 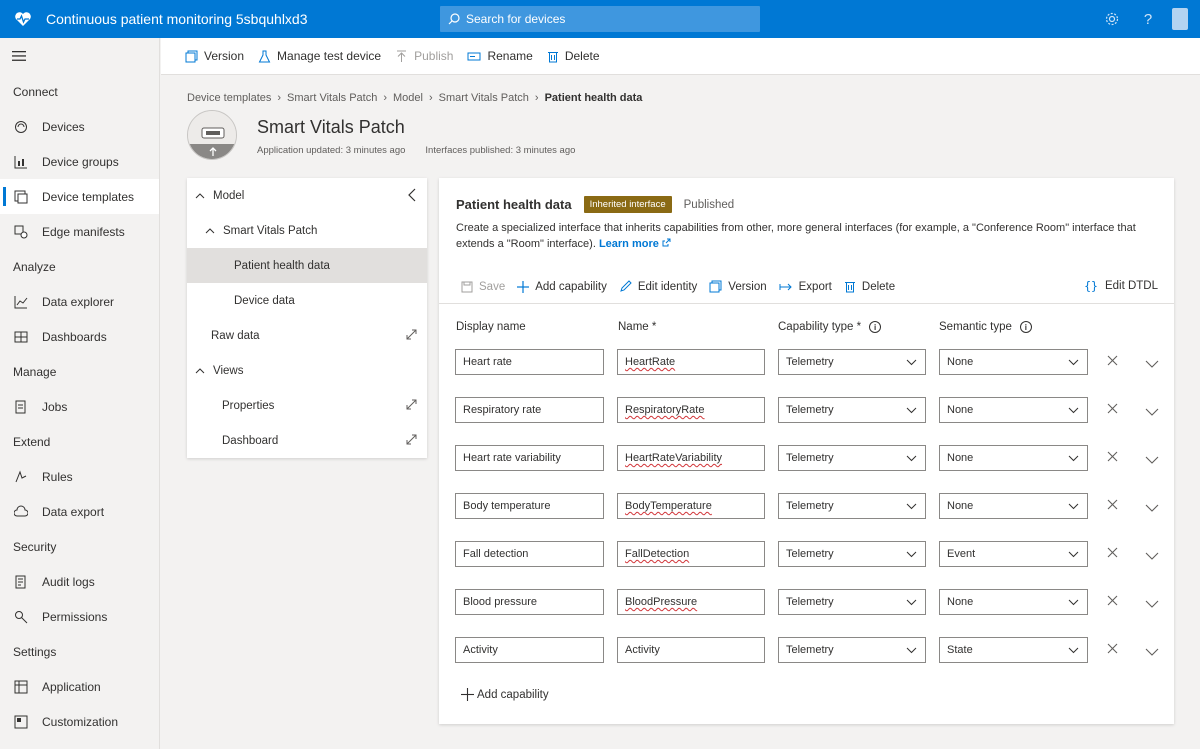 What do you see at coordinates (23, 19) in the screenshot?
I see `app-logo-icon` at bounding box center [23, 19].